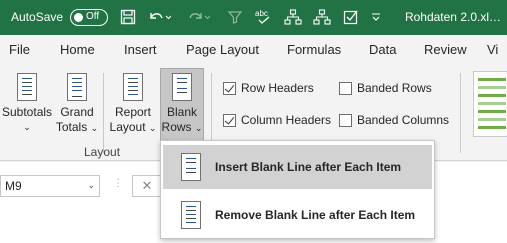  Describe the element at coordinates (128, 17) in the screenshot. I see `save-icon` at that location.